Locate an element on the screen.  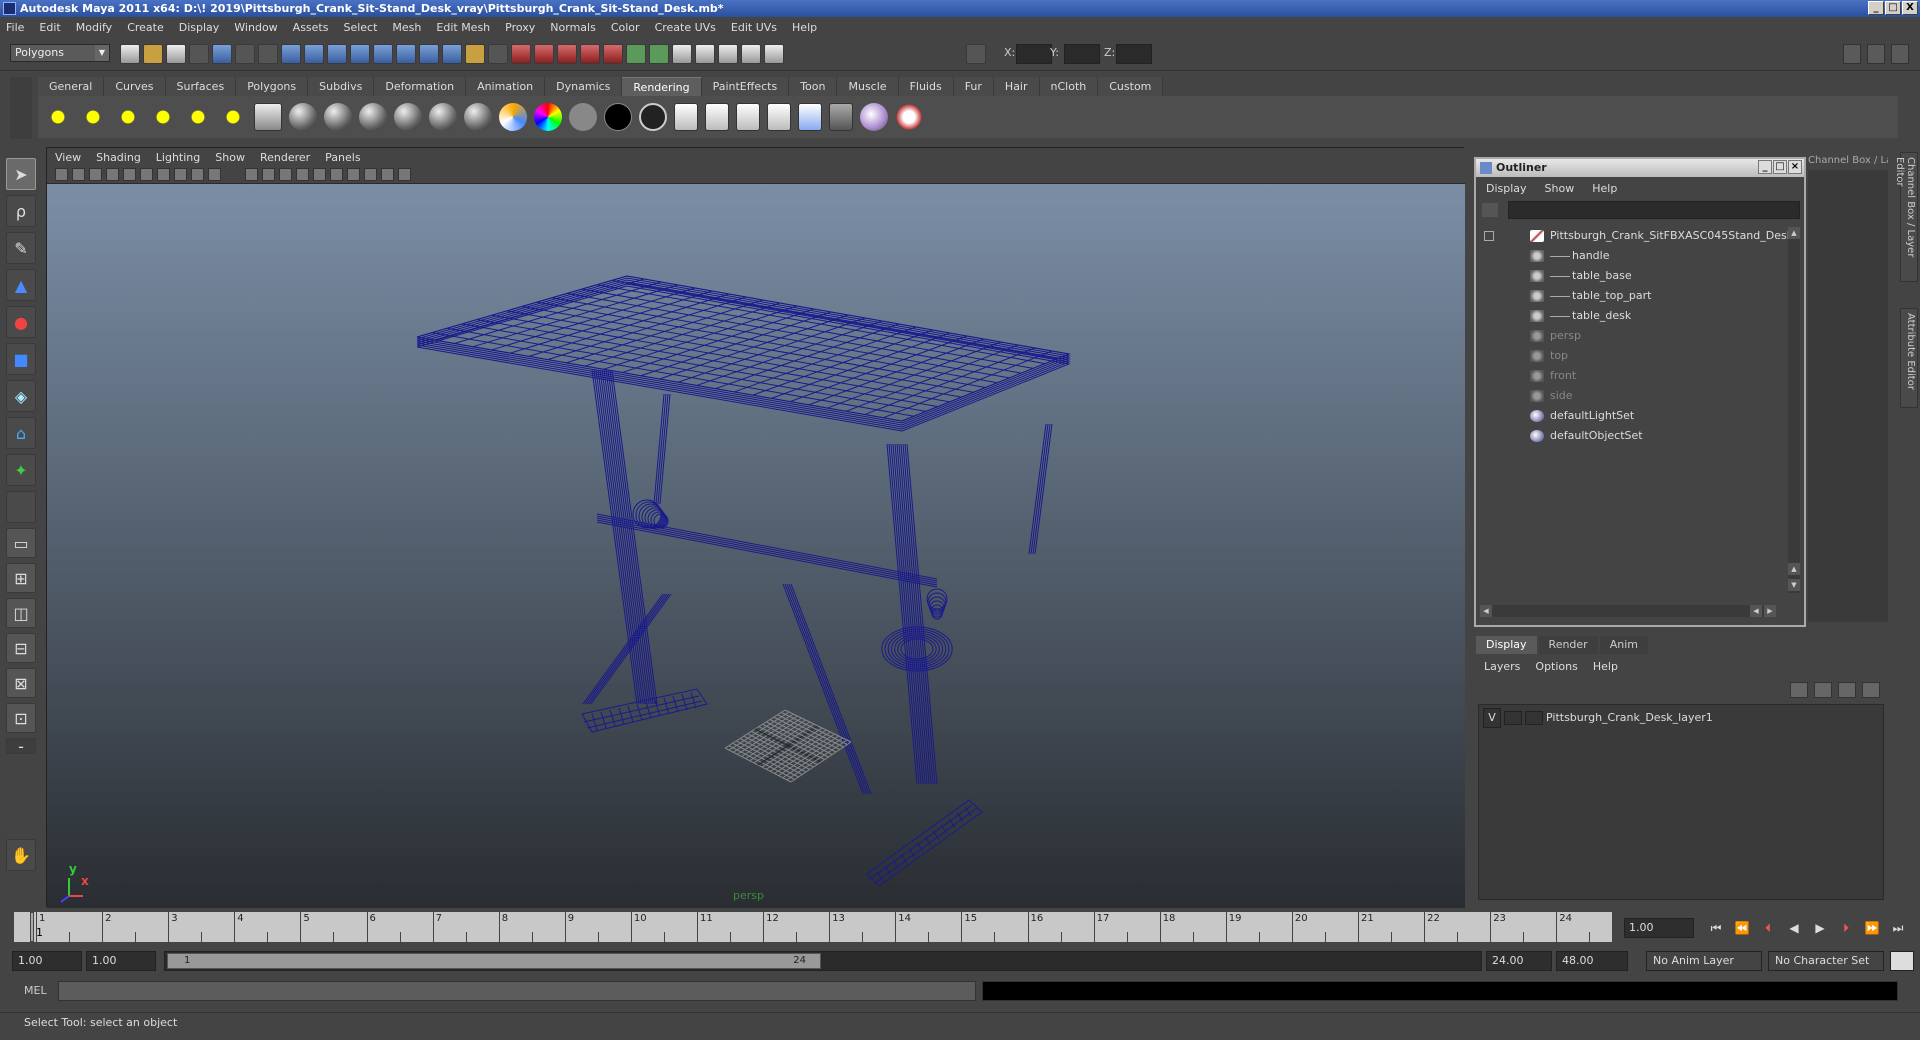
save-scene-icon is located at coordinates (176, 54).